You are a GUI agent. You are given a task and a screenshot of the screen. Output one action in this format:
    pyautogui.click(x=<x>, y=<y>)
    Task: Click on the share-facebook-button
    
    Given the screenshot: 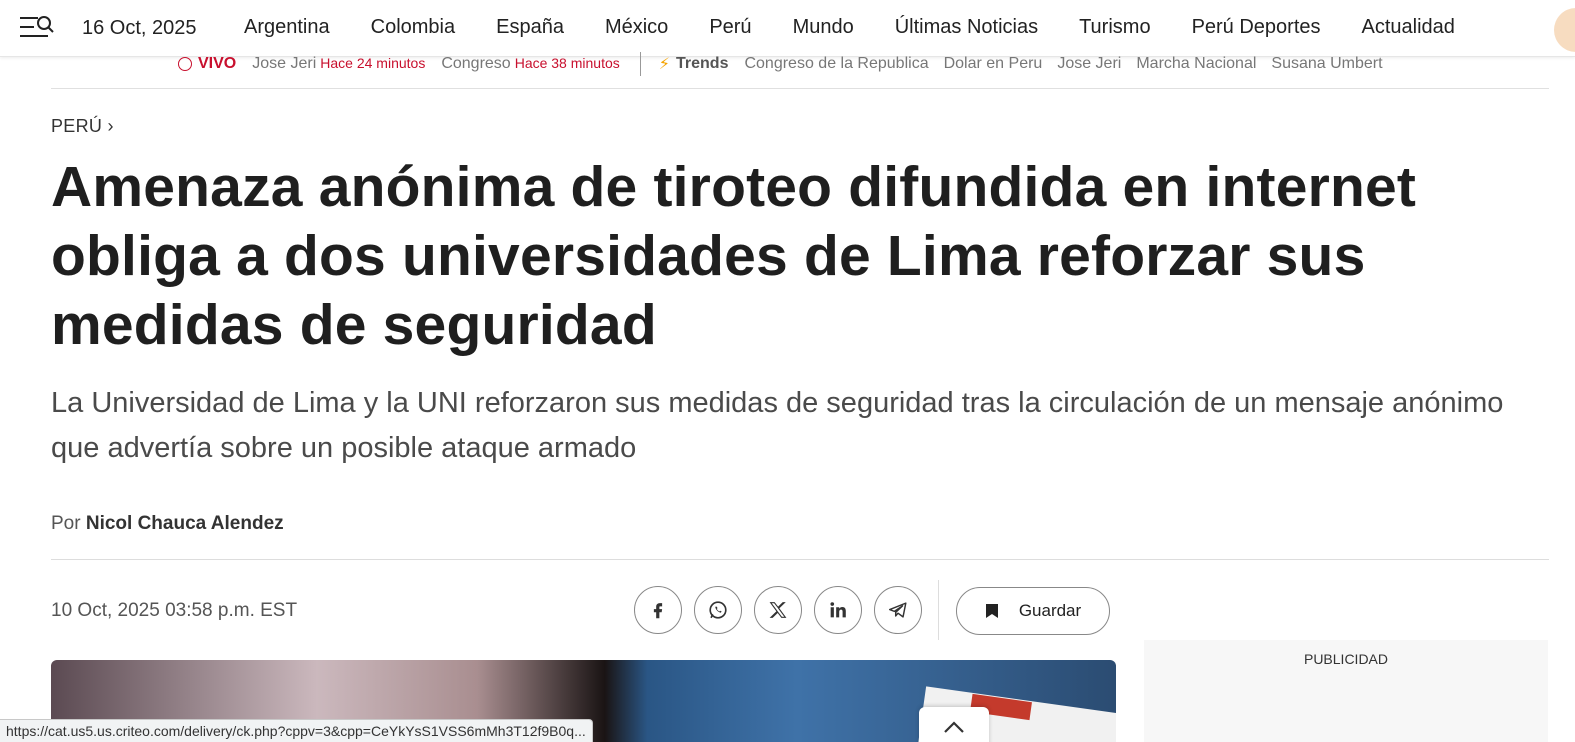 What is the action you would take?
    pyautogui.click(x=658, y=610)
    